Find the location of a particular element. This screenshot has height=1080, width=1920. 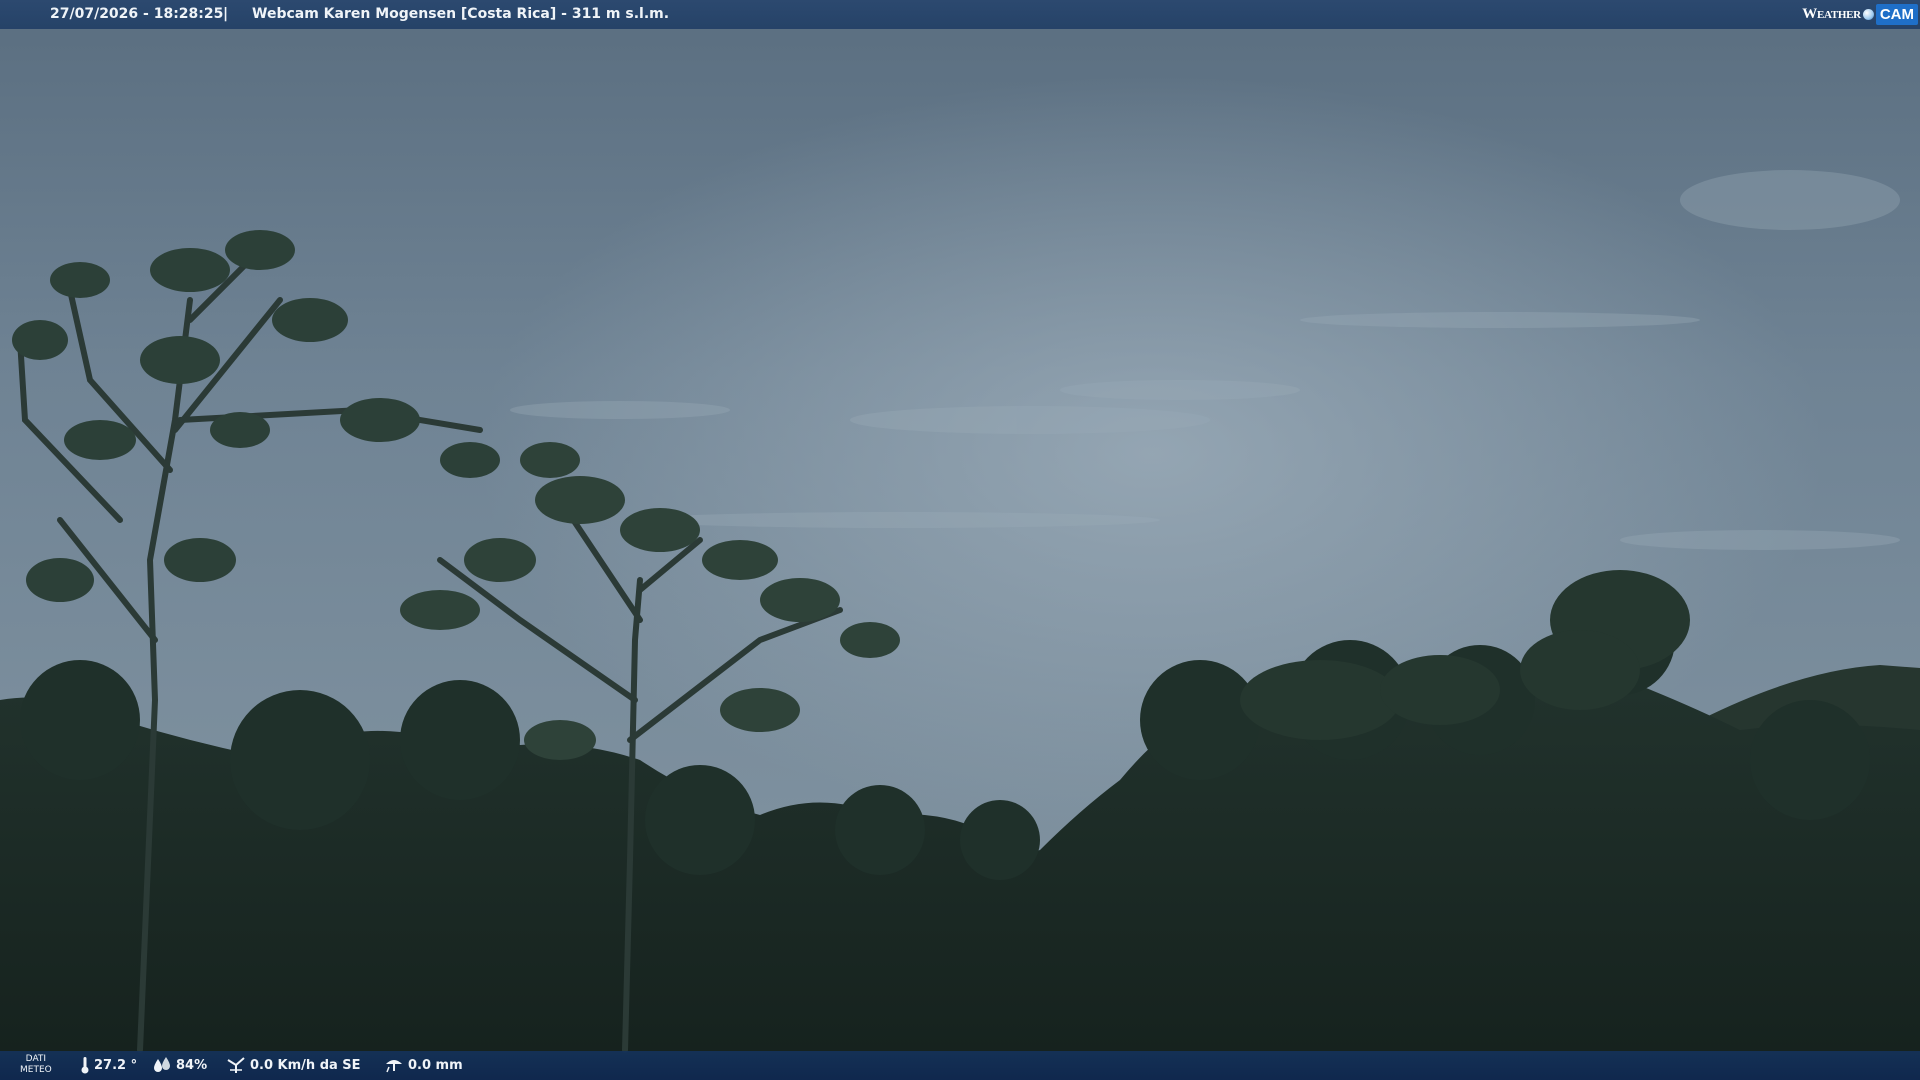

humidity-readout: 84% is located at coordinates (179, 1065).